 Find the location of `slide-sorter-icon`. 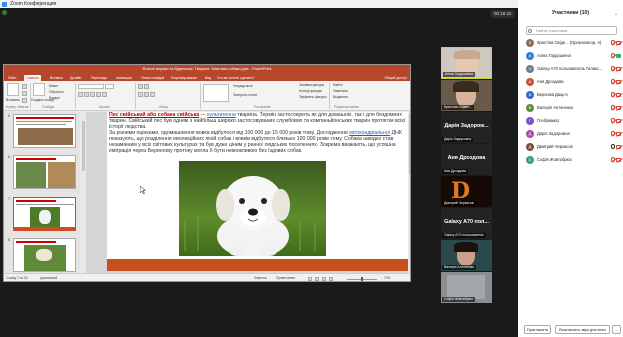

slide-sorter-icon is located at coordinates (317, 278).